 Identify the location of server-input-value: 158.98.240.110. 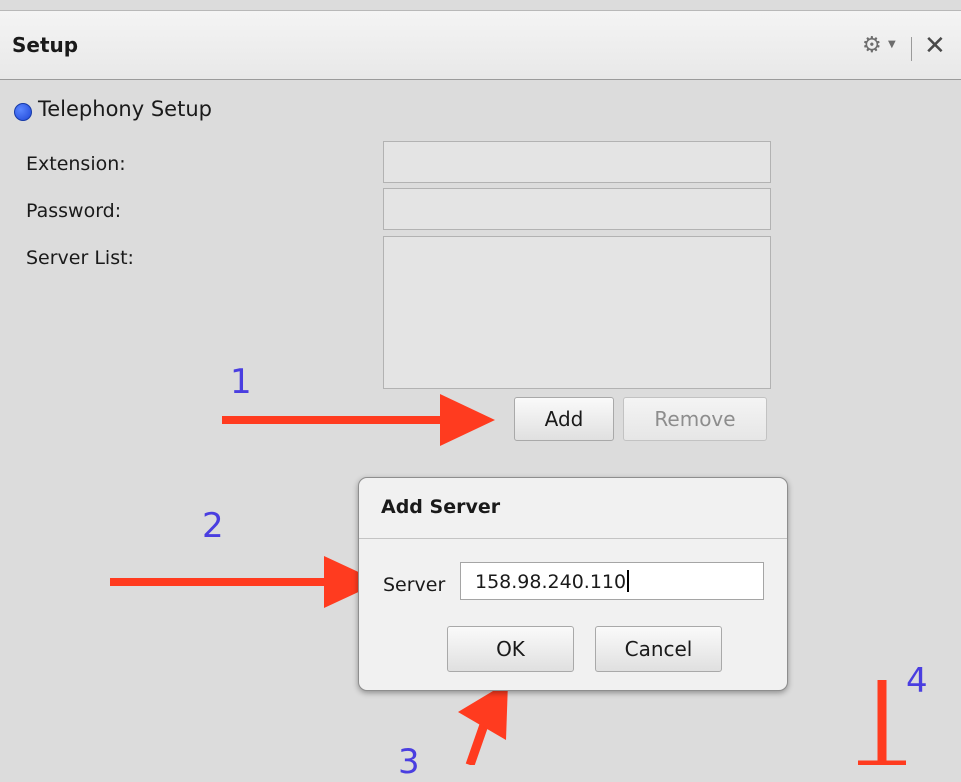
(551, 582).